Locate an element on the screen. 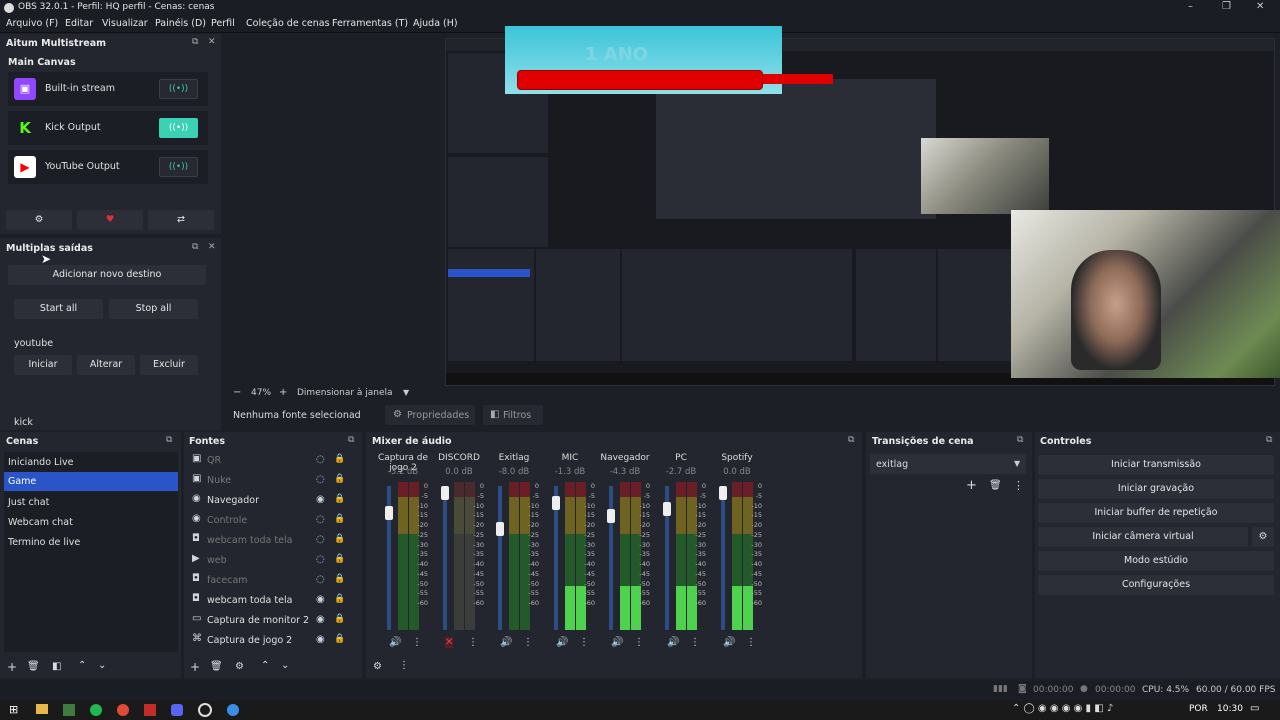 The width and height of the screenshot is (1280, 720). zoom-out-icon: − is located at coordinates (237, 392).